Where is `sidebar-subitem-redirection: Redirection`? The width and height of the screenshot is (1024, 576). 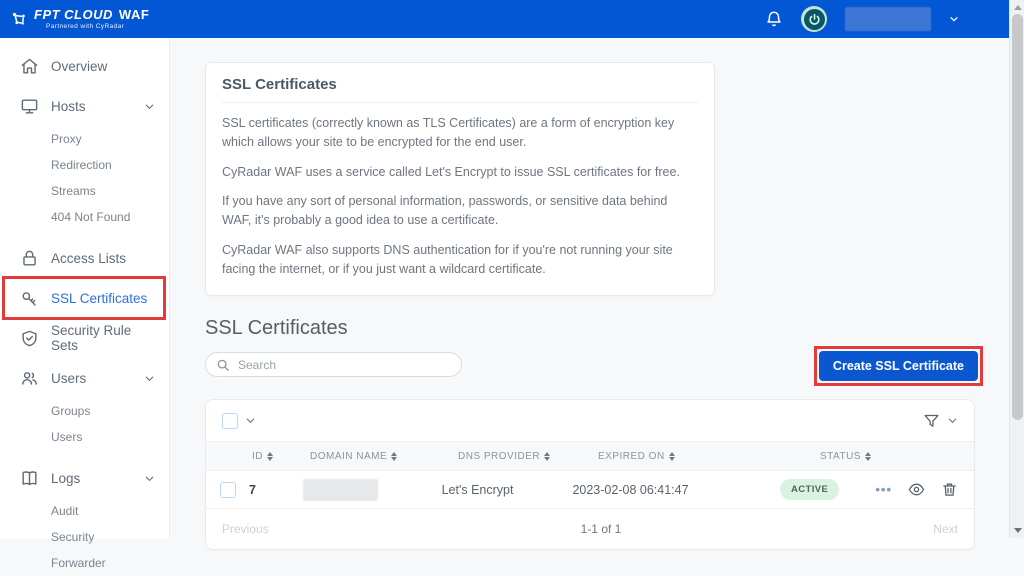 sidebar-subitem-redirection: Redirection is located at coordinates (84, 165).